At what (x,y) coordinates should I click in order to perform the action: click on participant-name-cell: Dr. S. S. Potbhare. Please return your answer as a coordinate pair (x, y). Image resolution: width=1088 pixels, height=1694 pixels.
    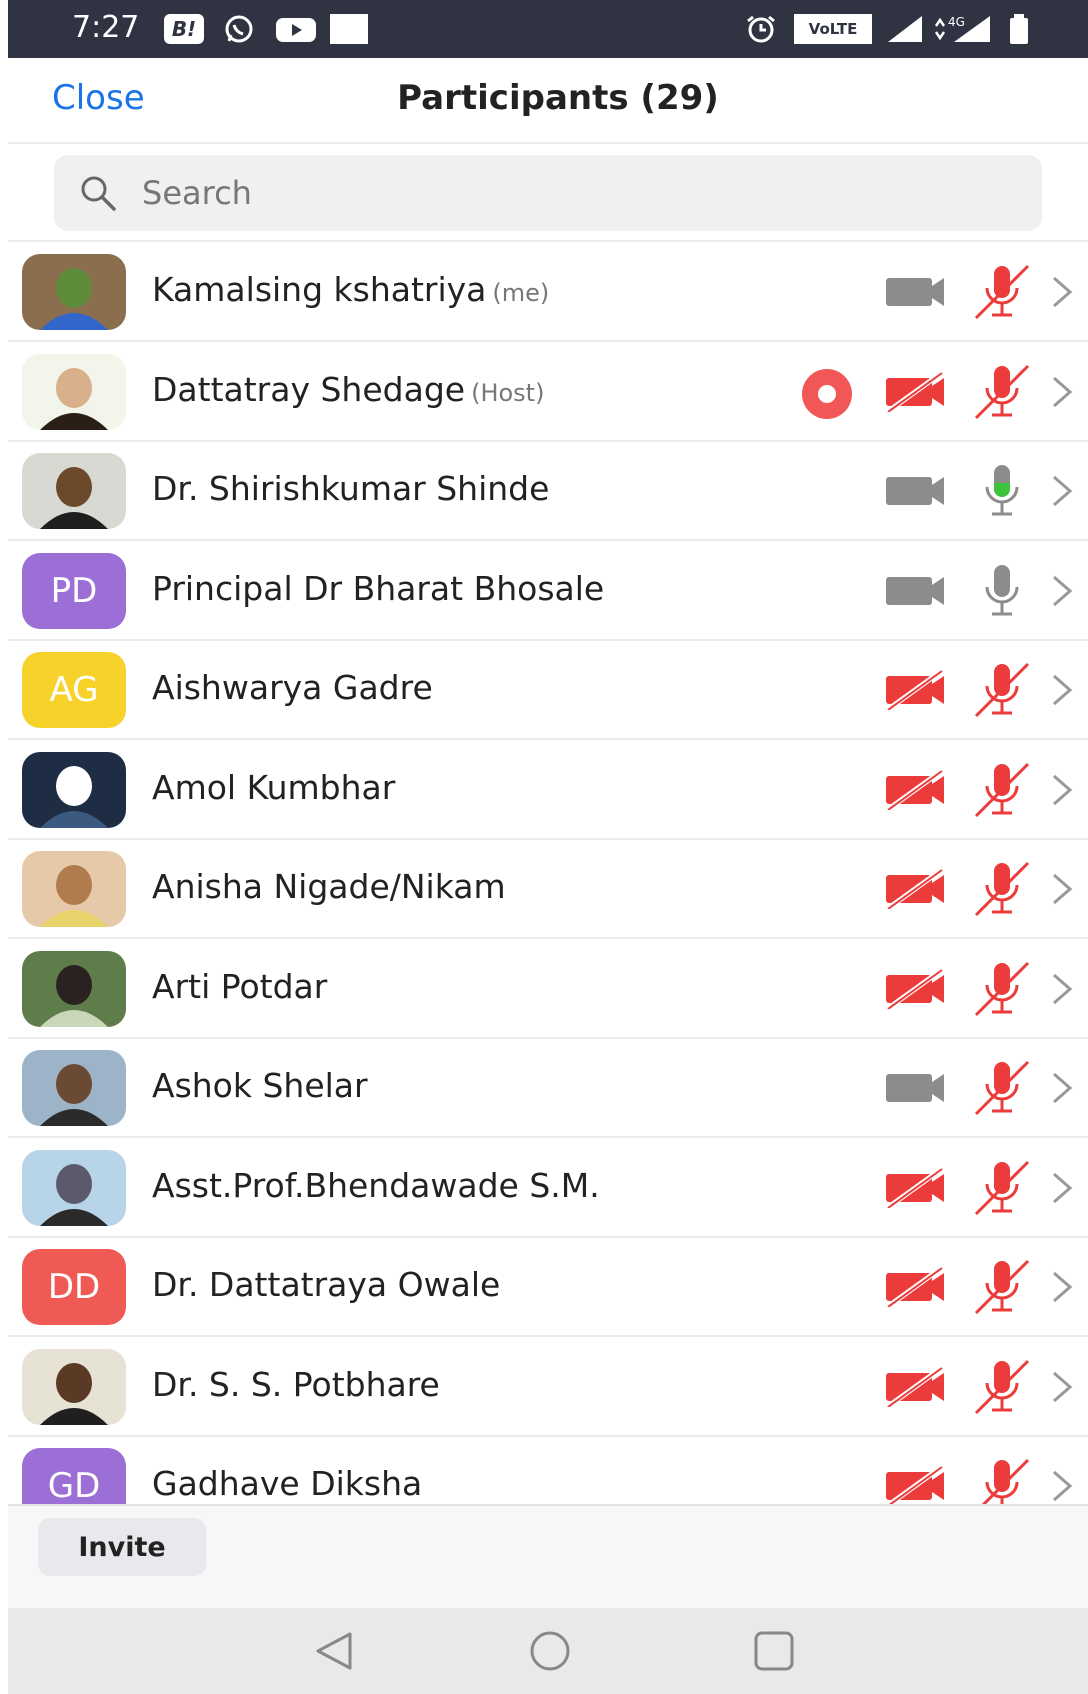
    Looking at the image, I should click on (296, 1384).